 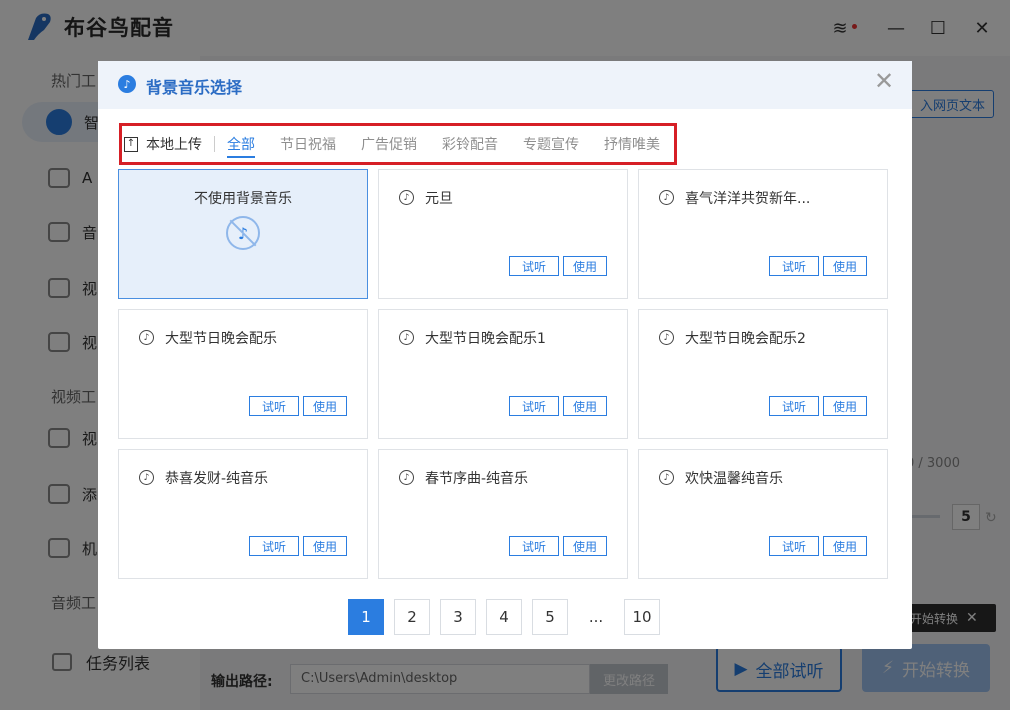 I want to click on no-music-icon: ♪, so click(x=243, y=233).